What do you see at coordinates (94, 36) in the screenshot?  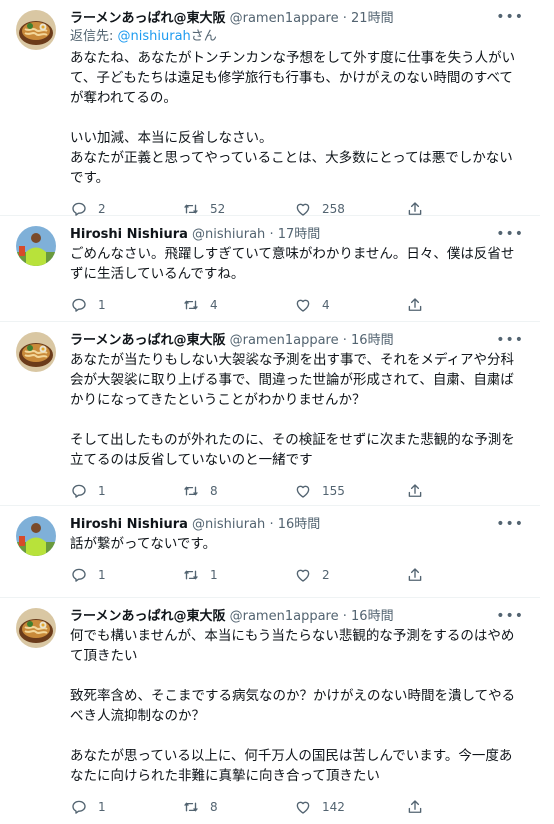 I see `reply-prefix: 返信先:` at bounding box center [94, 36].